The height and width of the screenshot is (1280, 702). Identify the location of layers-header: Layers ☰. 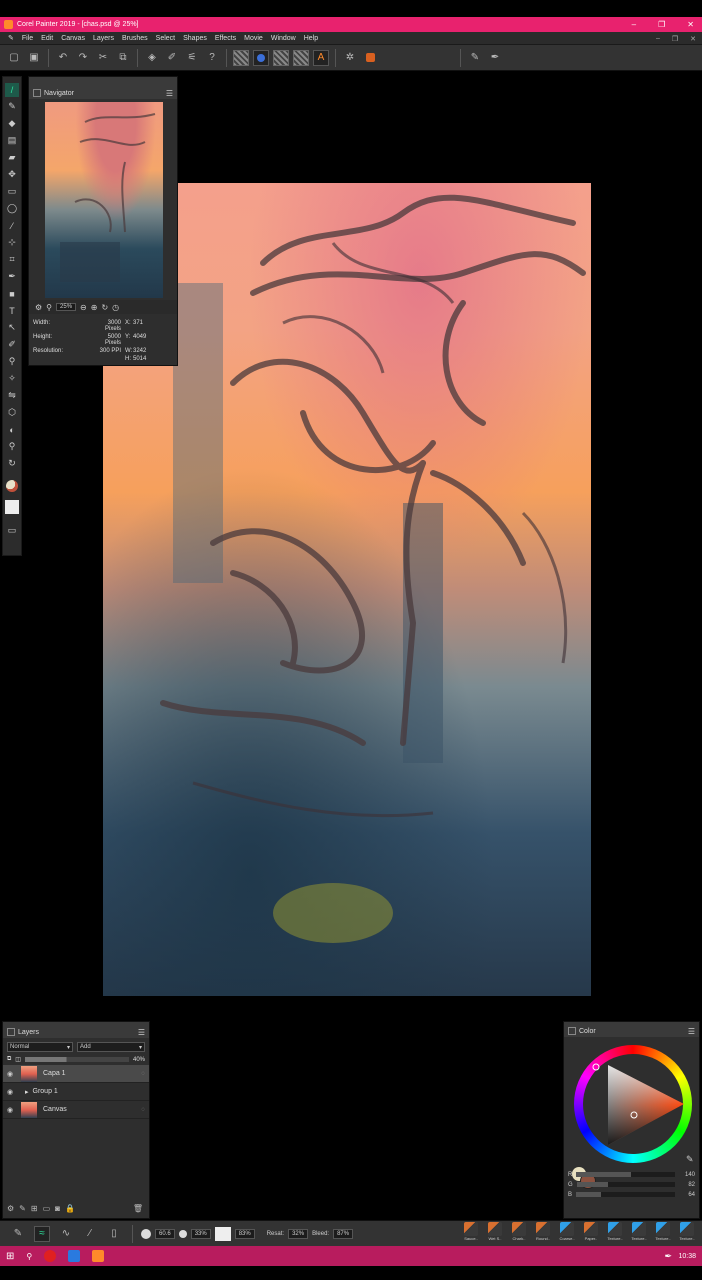
(76, 1032).